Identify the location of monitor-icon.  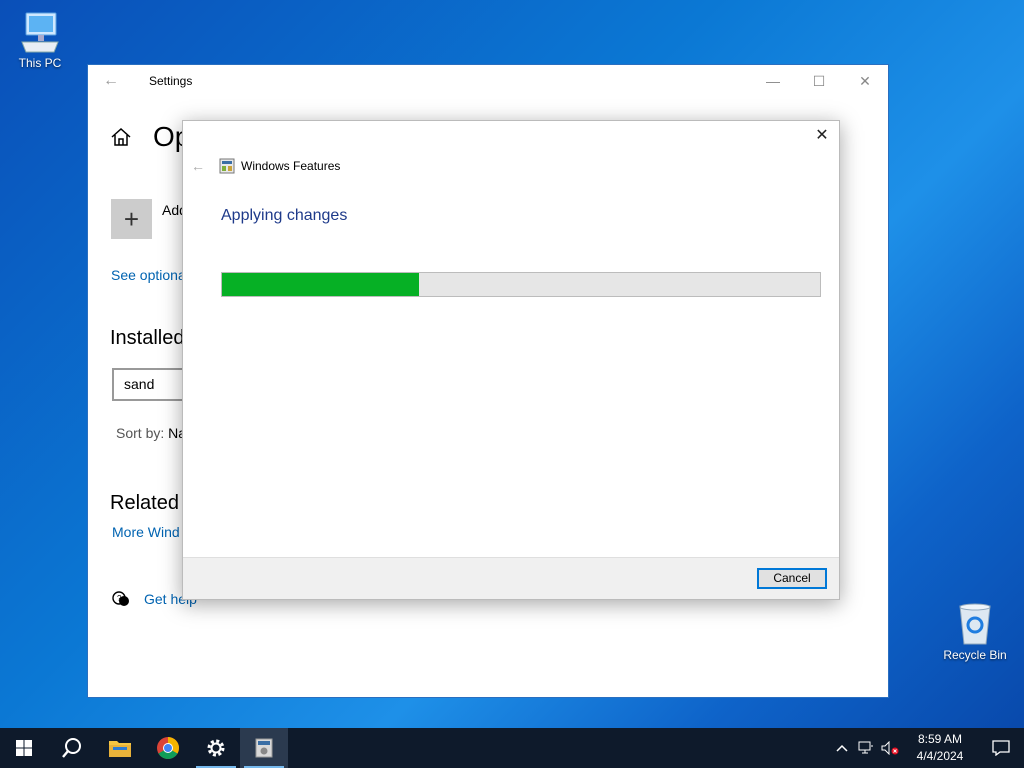
(40, 32).